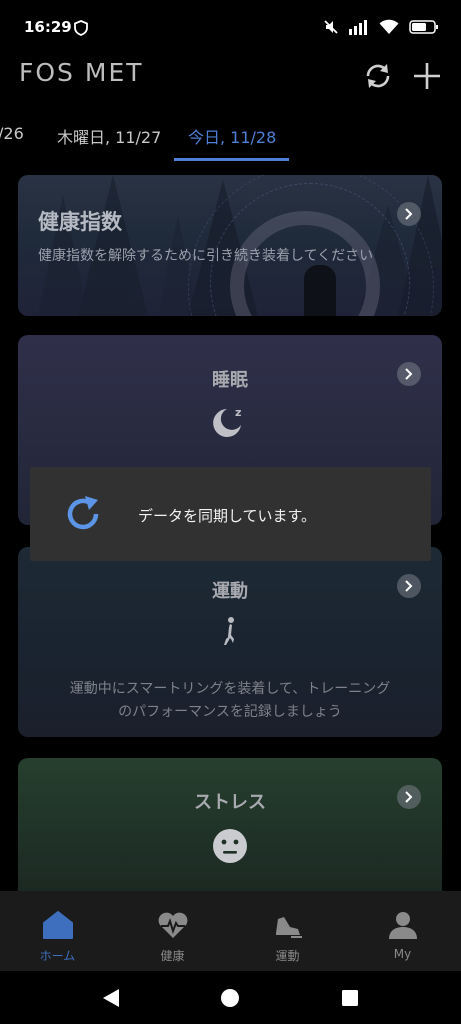 The height and width of the screenshot is (1024, 461). I want to click on heart-pulse-icon, so click(173, 925).